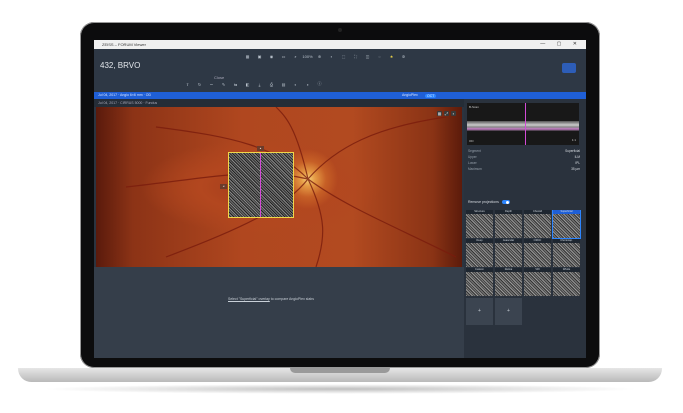 Image resolution: width=683 pixels, height=413 pixels. I want to click on link-icon: ⇆, so click(235, 84).